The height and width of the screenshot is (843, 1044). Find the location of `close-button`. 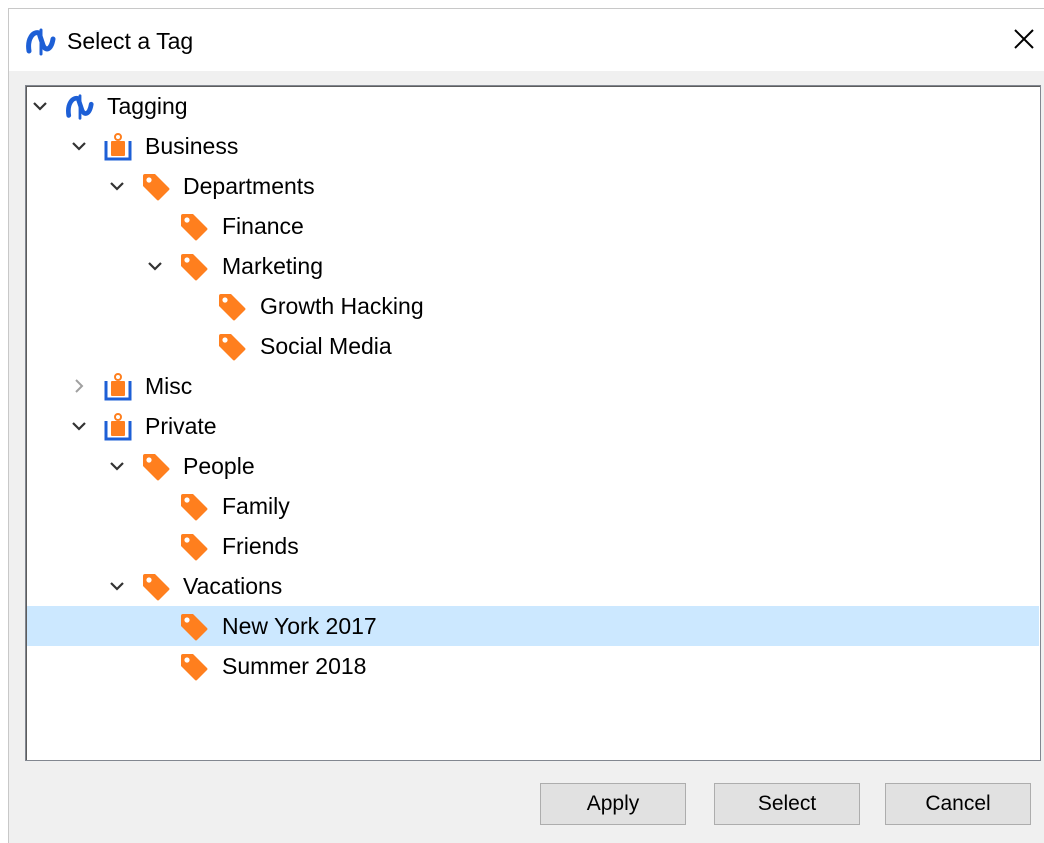

close-button is located at coordinates (1024, 39).